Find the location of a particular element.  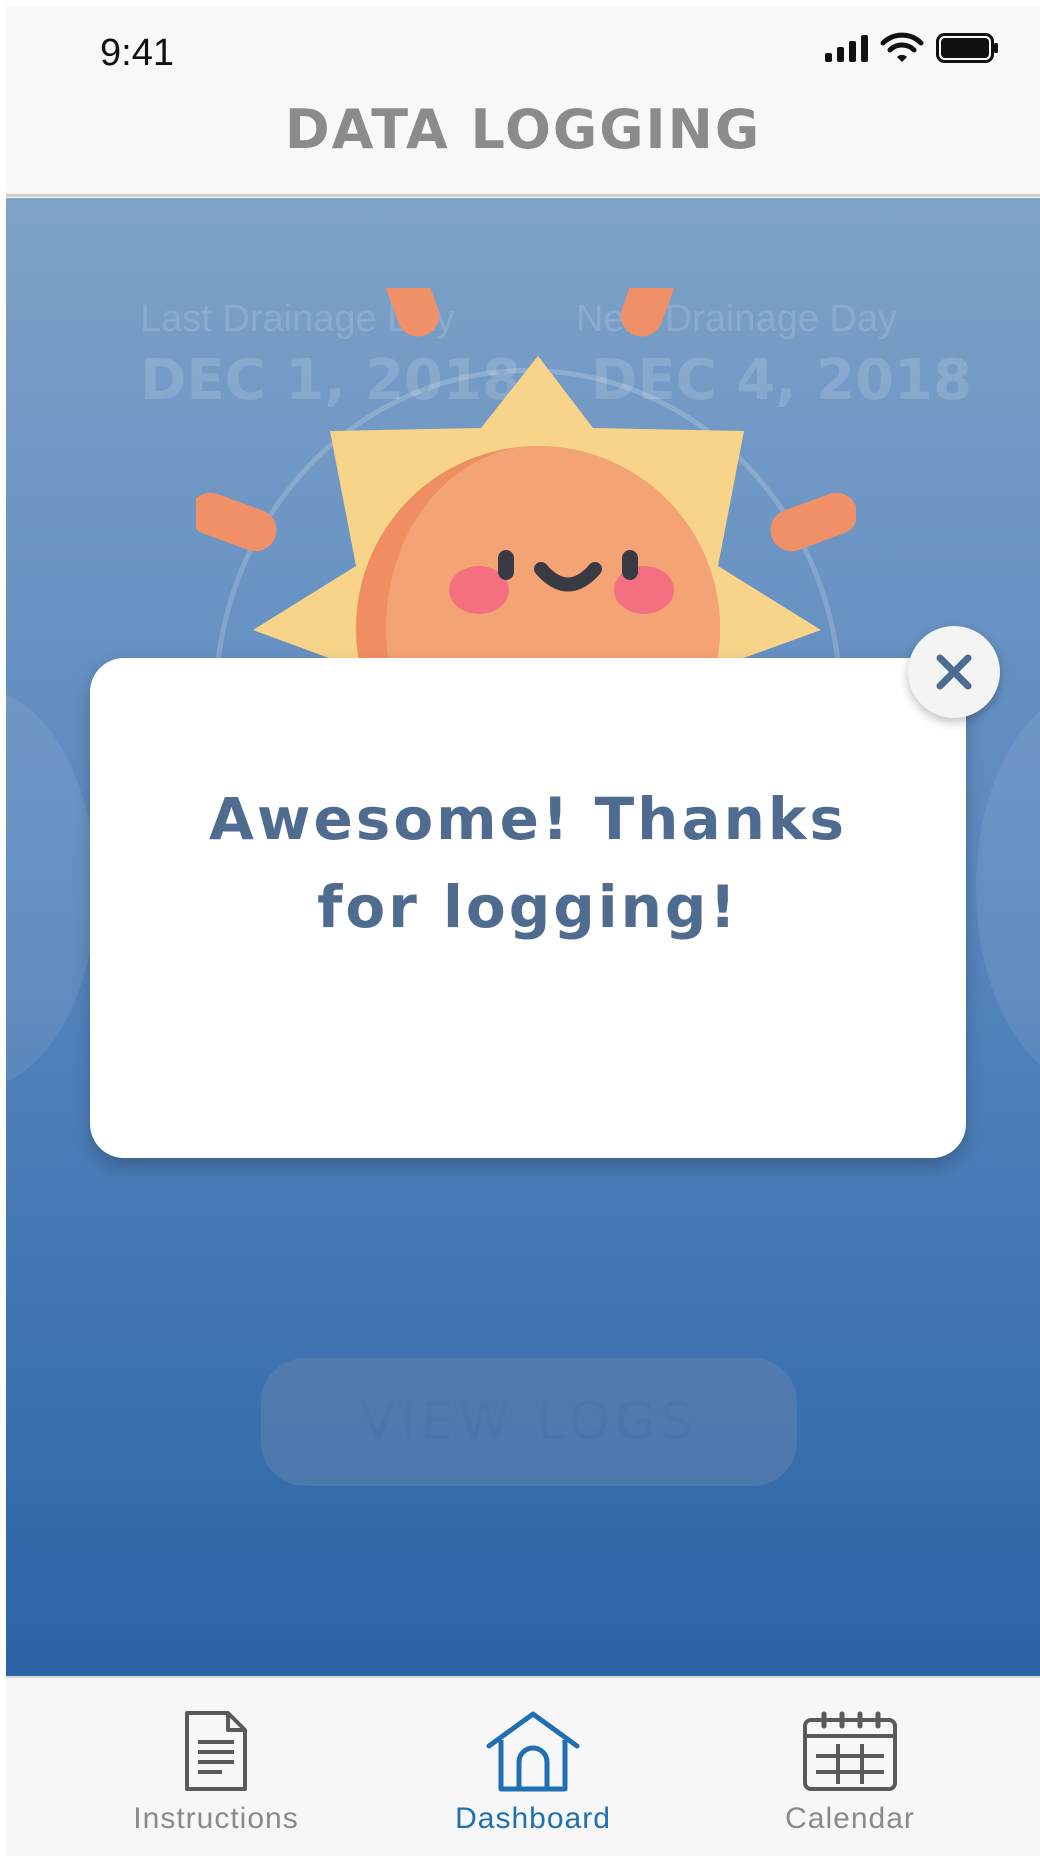

tab-instructions-label: Instructions is located at coordinates (216, 1818).